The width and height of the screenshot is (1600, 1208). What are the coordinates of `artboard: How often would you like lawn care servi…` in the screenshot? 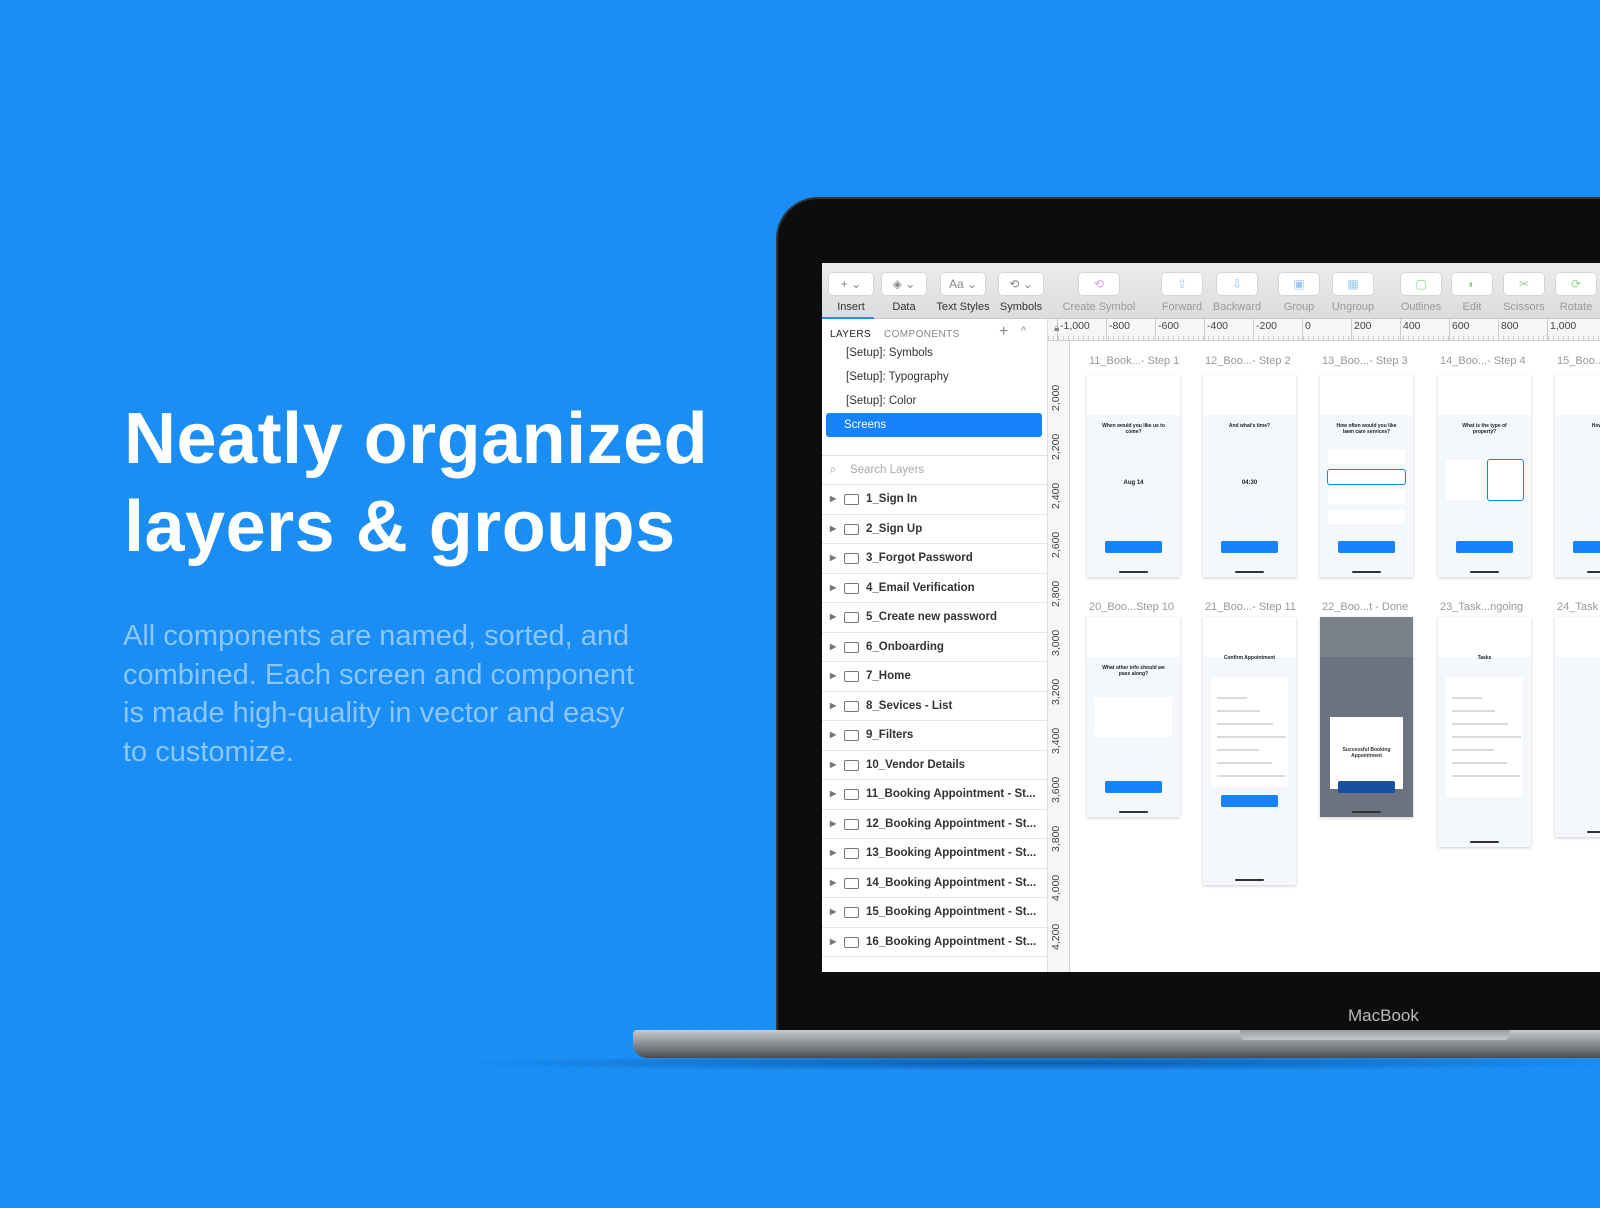 It's located at (1366, 476).